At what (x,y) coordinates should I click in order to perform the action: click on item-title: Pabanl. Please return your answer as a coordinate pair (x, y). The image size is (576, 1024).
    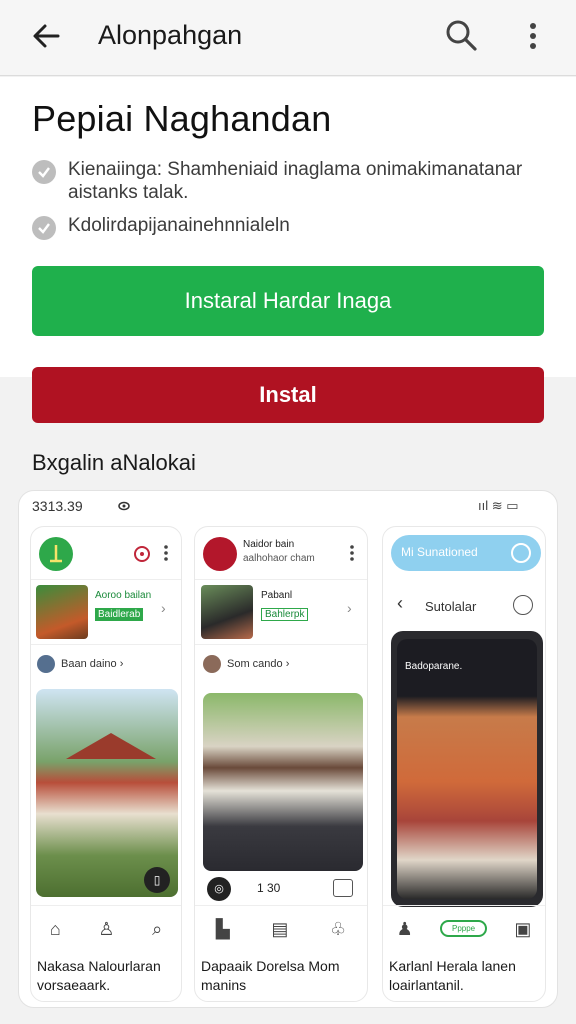
    Looking at the image, I should click on (277, 595).